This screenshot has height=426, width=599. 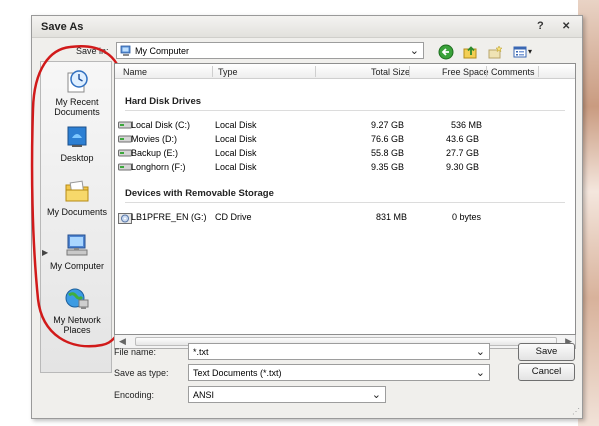 What do you see at coordinates (77, 245) in the screenshot?
I see `my-computer-icon` at bounding box center [77, 245].